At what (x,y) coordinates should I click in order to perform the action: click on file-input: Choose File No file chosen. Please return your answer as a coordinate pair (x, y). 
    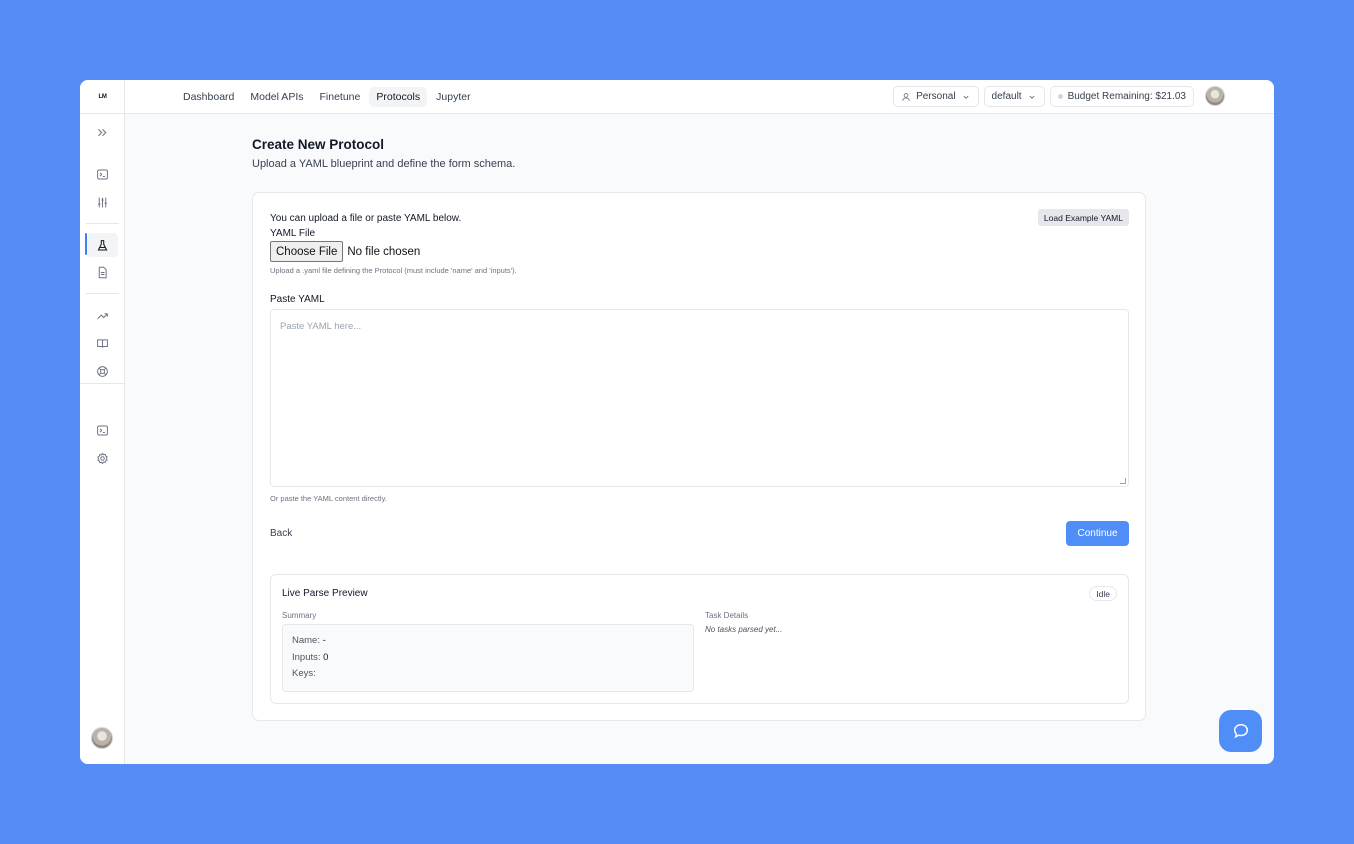
    Looking at the image, I should click on (345, 251).